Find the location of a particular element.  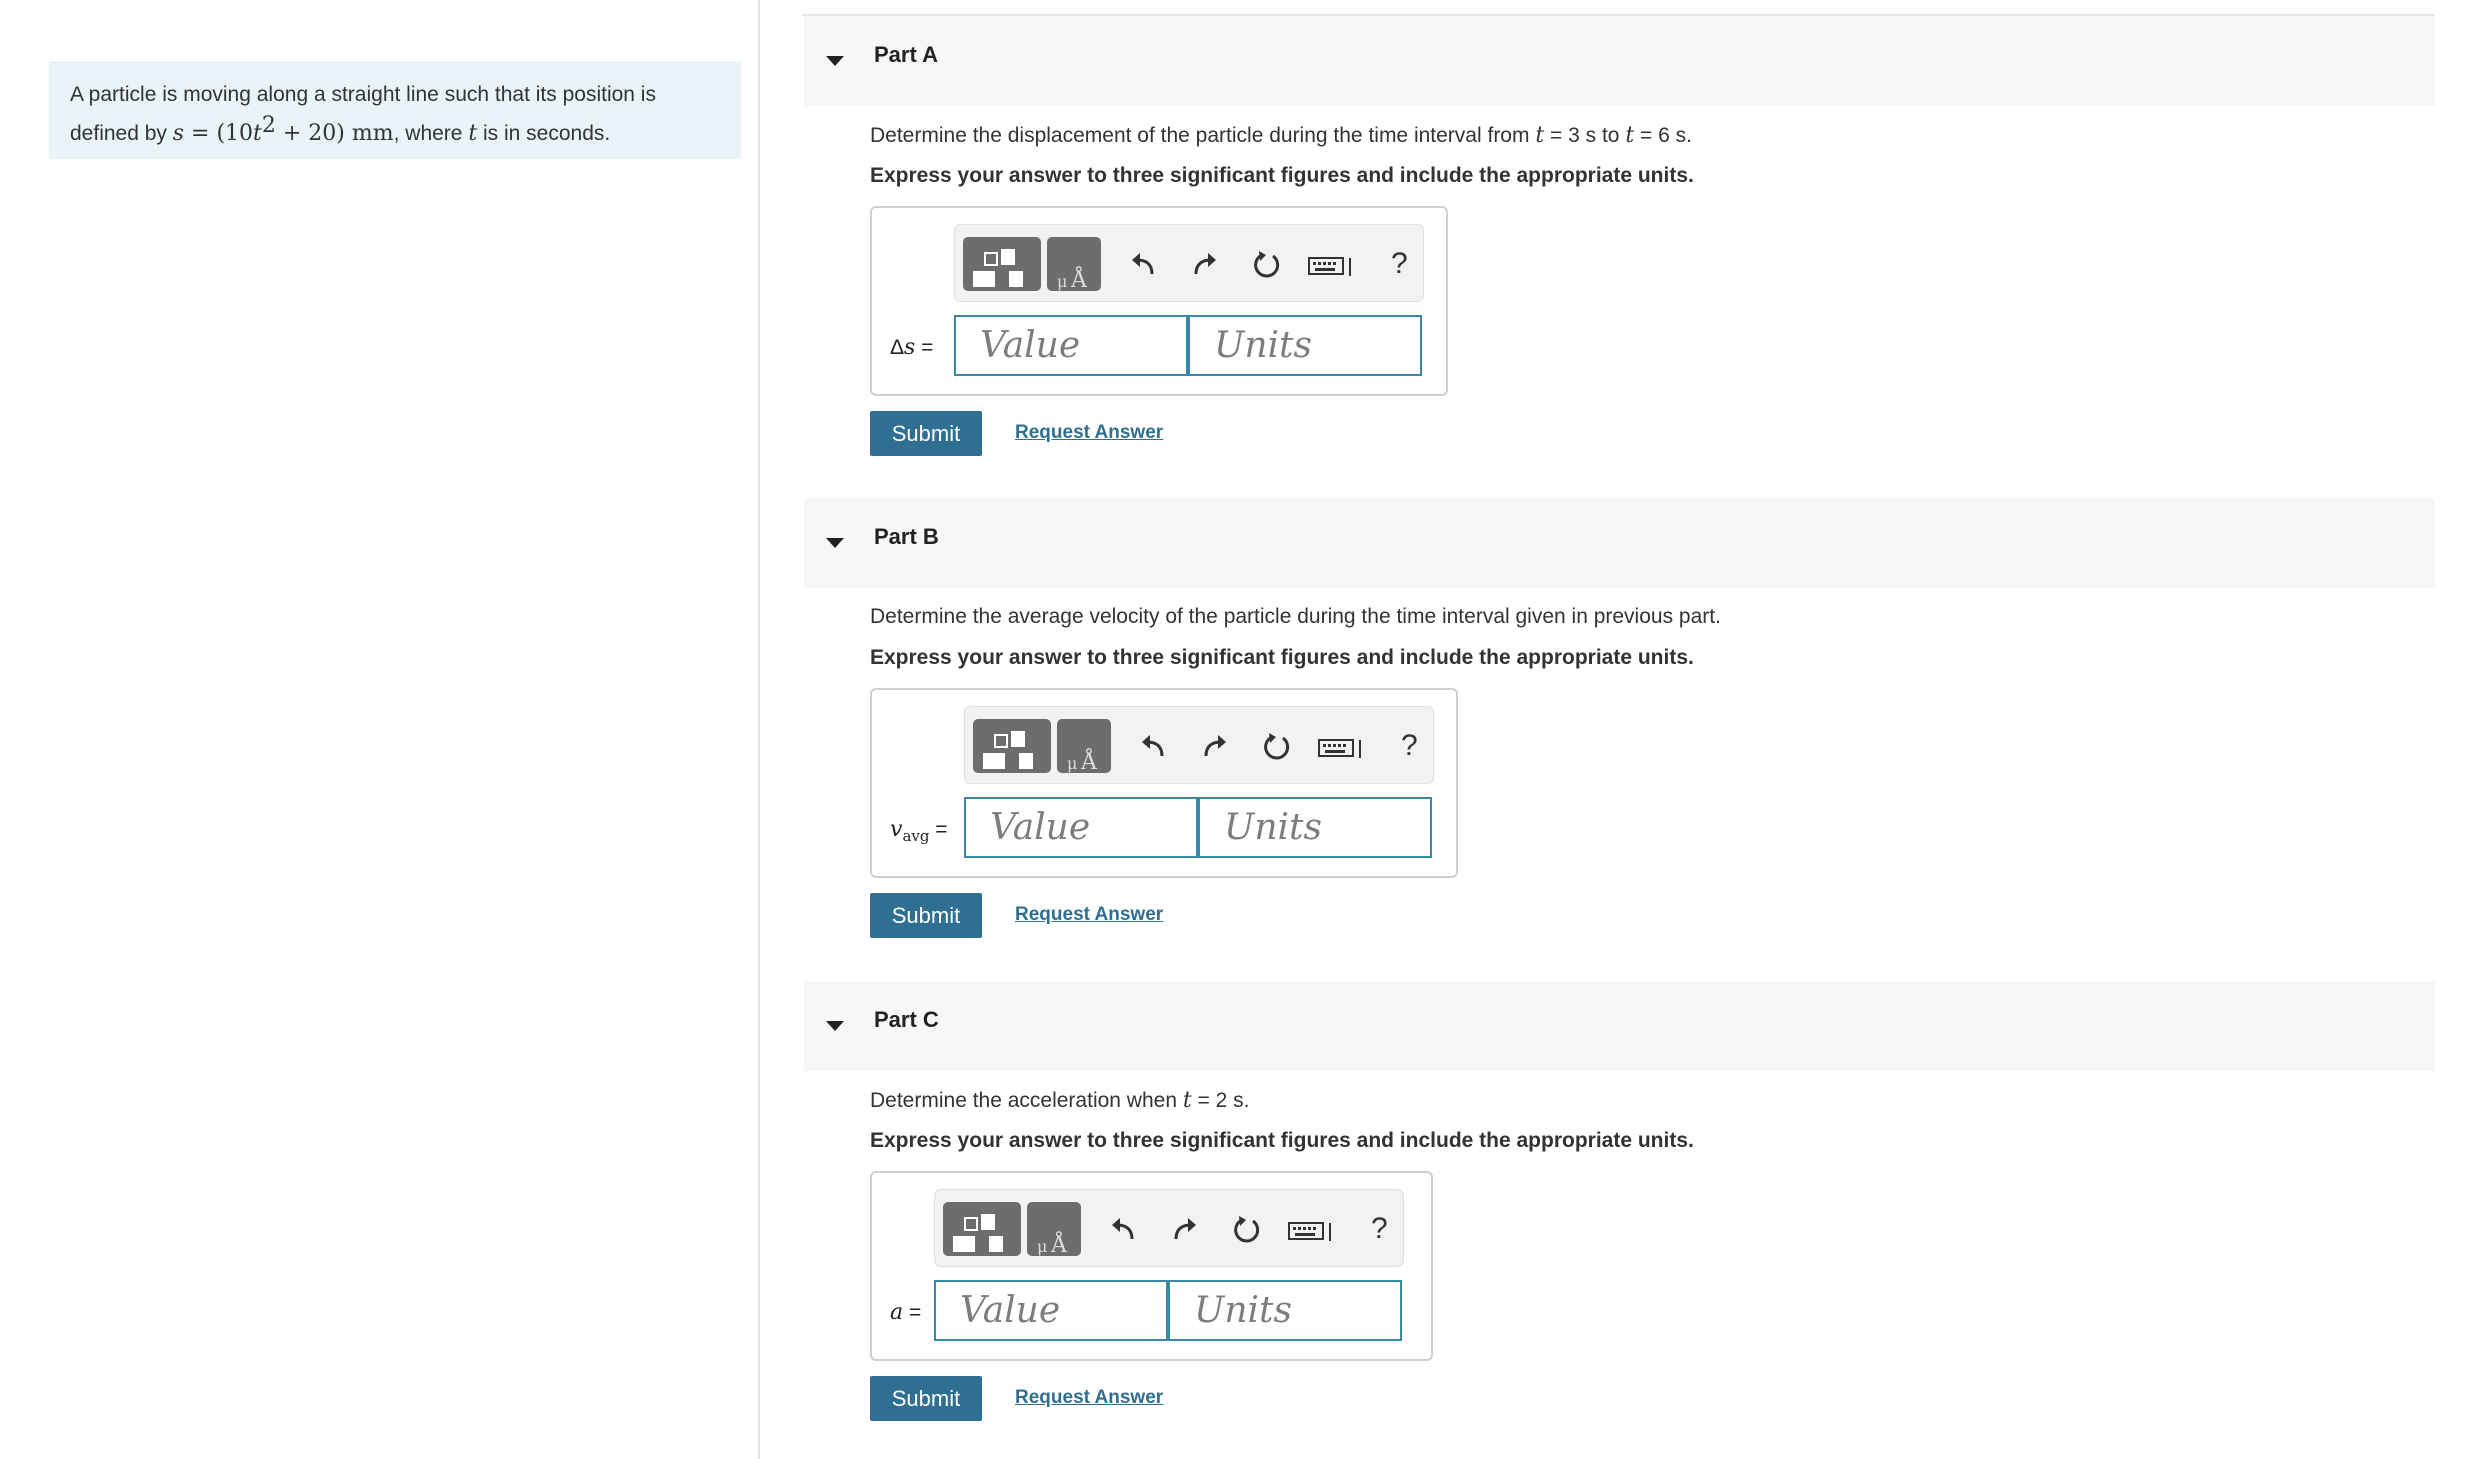

eq-s: s is located at coordinates (178, 133).